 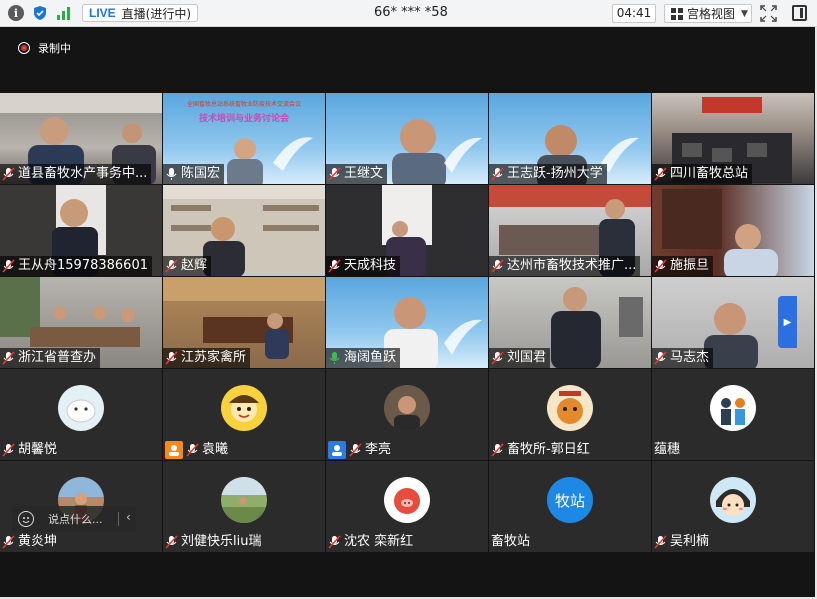 What do you see at coordinates (244, 138) in the screenshot?
I see `participant-tile: 全国畜牧总站系统畜牧业防疫技术交流会议 技术培训与业务讨论会 陈国宏` at bounding box center [244, 138].